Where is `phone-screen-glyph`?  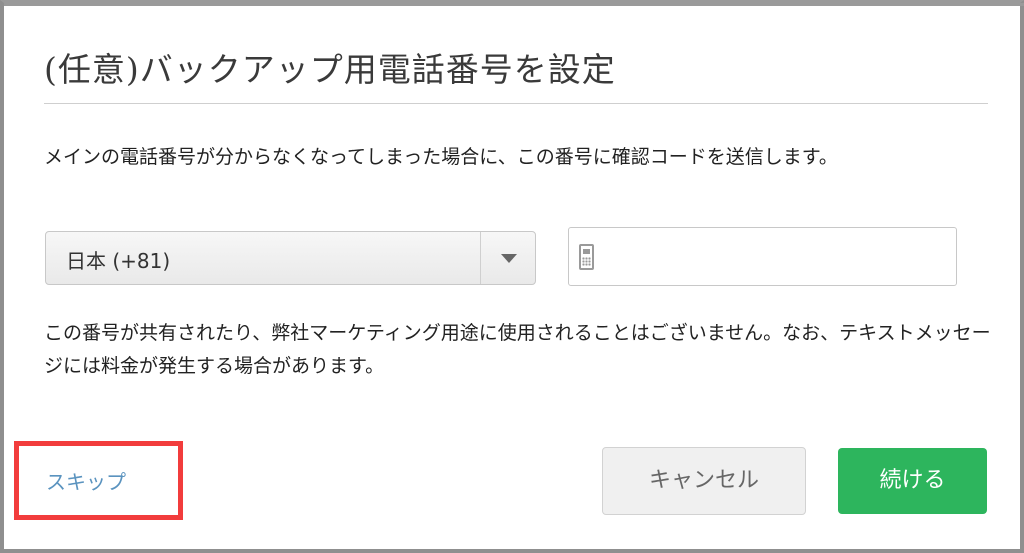 phone-screen-glyph is located at coordinates (586, 251).